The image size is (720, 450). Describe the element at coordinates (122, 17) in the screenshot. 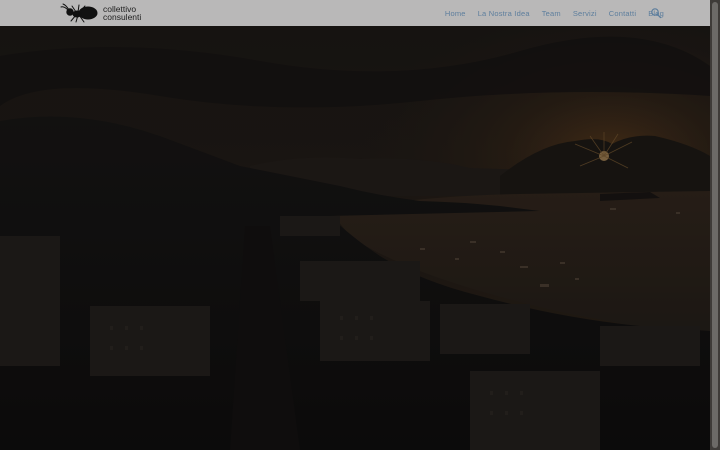

I see `brand-name-line2: consulenti` at that location.